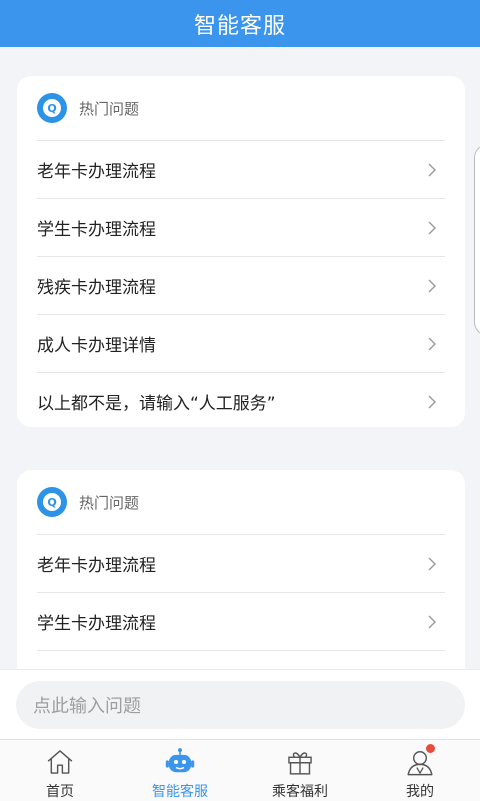 Image resolution: width=480 pixels, height=801 pixels. Describe the element at coordinates (156, 404) in the screenshot. I see `question-label: 以上都不是，请输入“人工服务”` at that location.